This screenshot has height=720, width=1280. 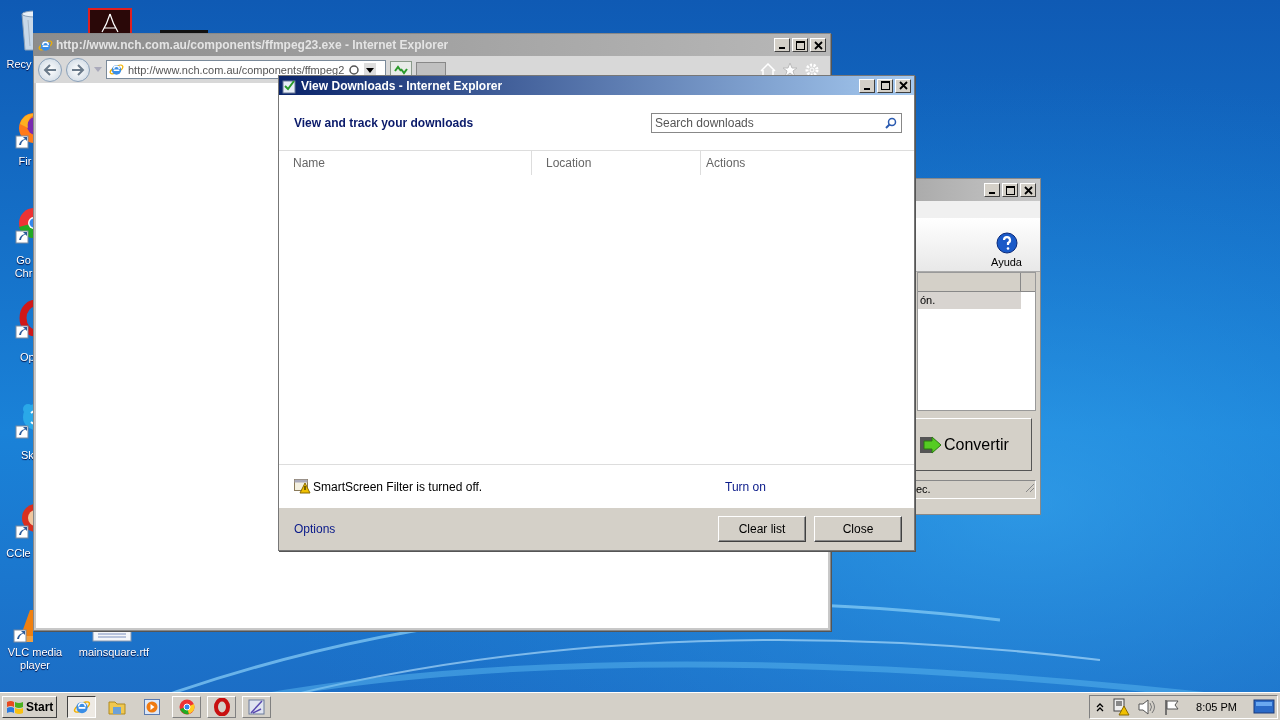 I want to click on forward-arrow-icon, so click(x=78, y=69).